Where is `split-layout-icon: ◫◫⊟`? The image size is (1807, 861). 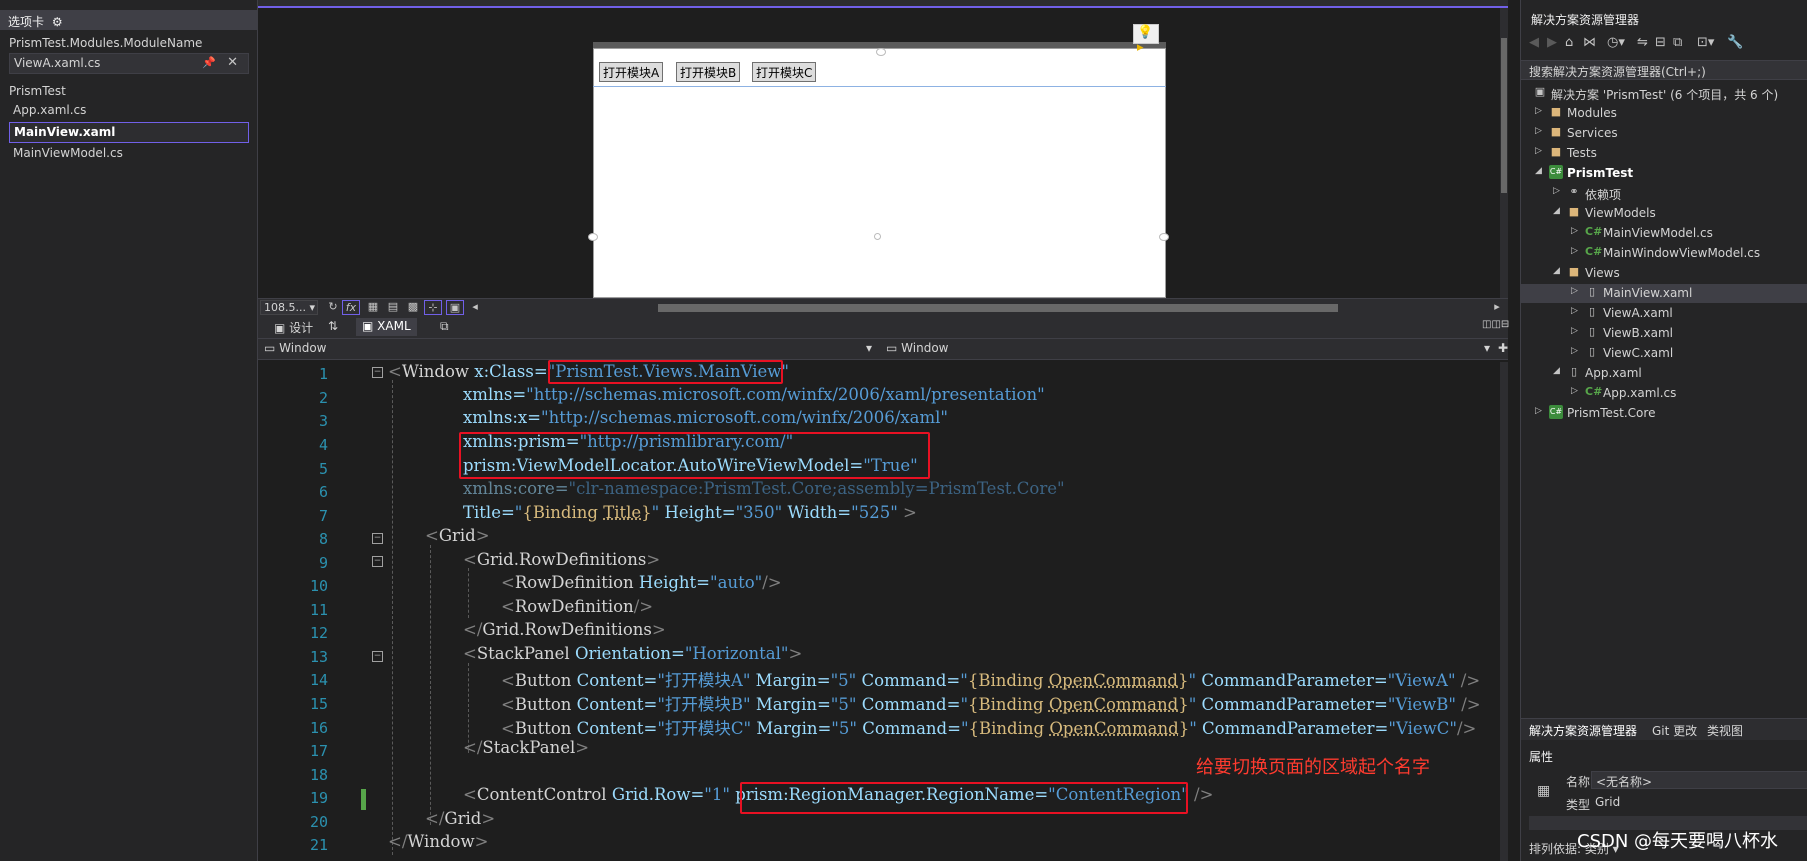
split-layout-icon: ◫◫⊟ is located at coordinates (1495, 327).